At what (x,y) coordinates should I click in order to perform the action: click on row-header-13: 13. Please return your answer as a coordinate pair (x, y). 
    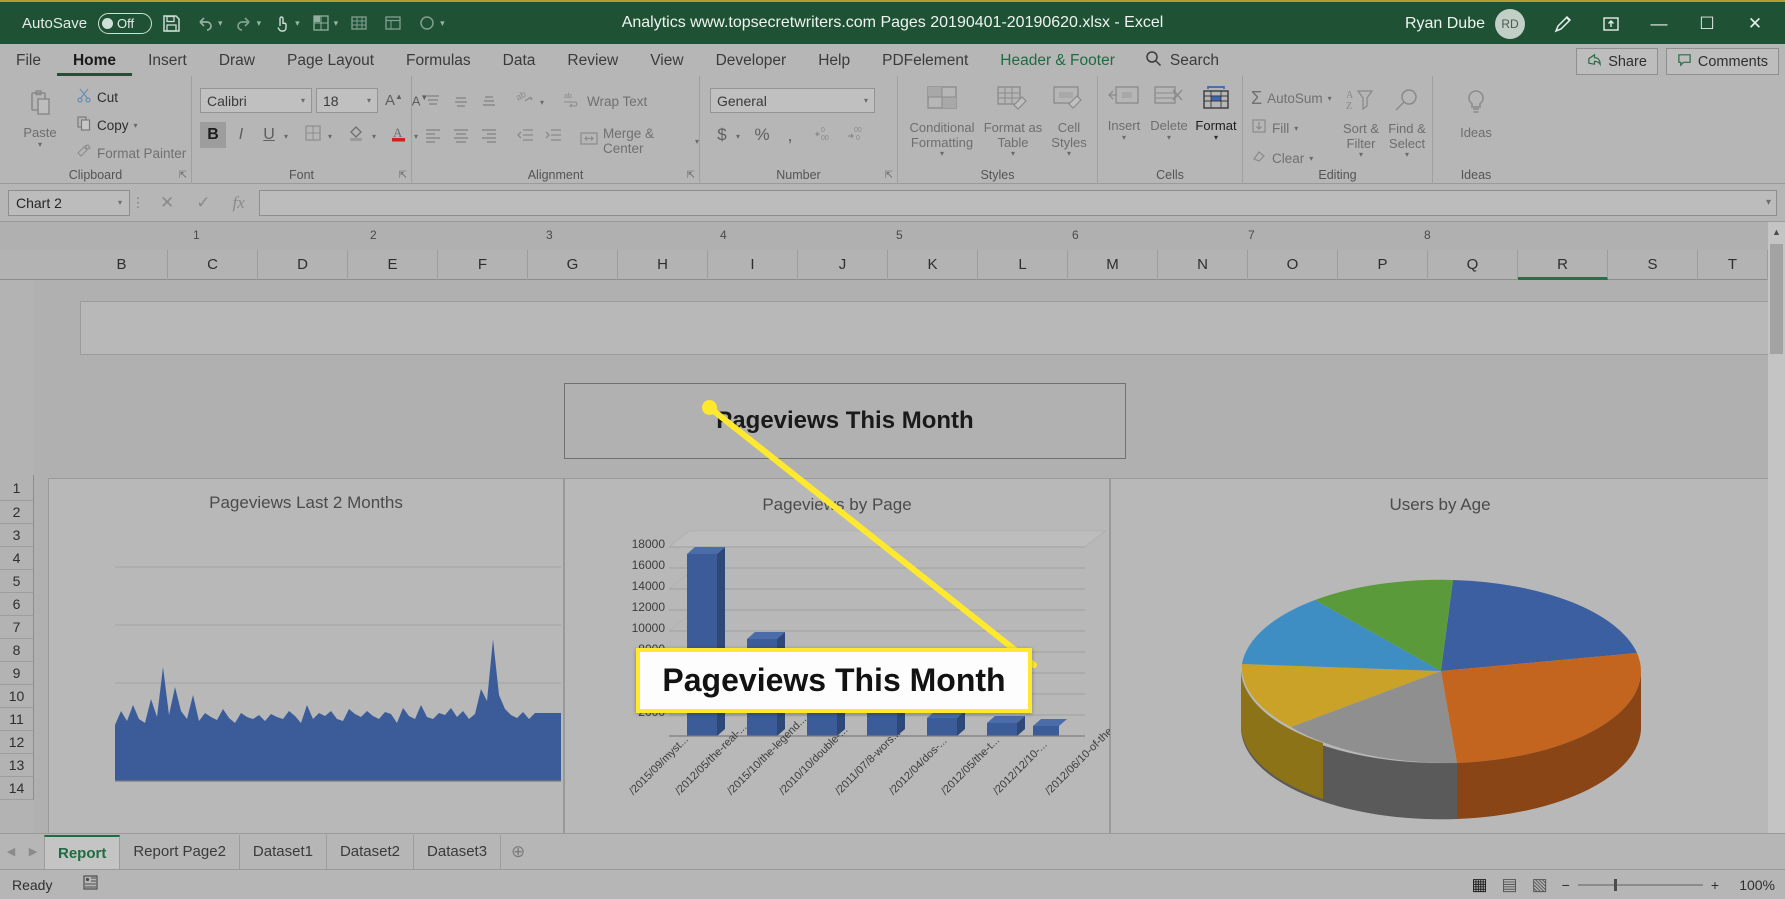
    Looking at the image, I should click on (17, 765).